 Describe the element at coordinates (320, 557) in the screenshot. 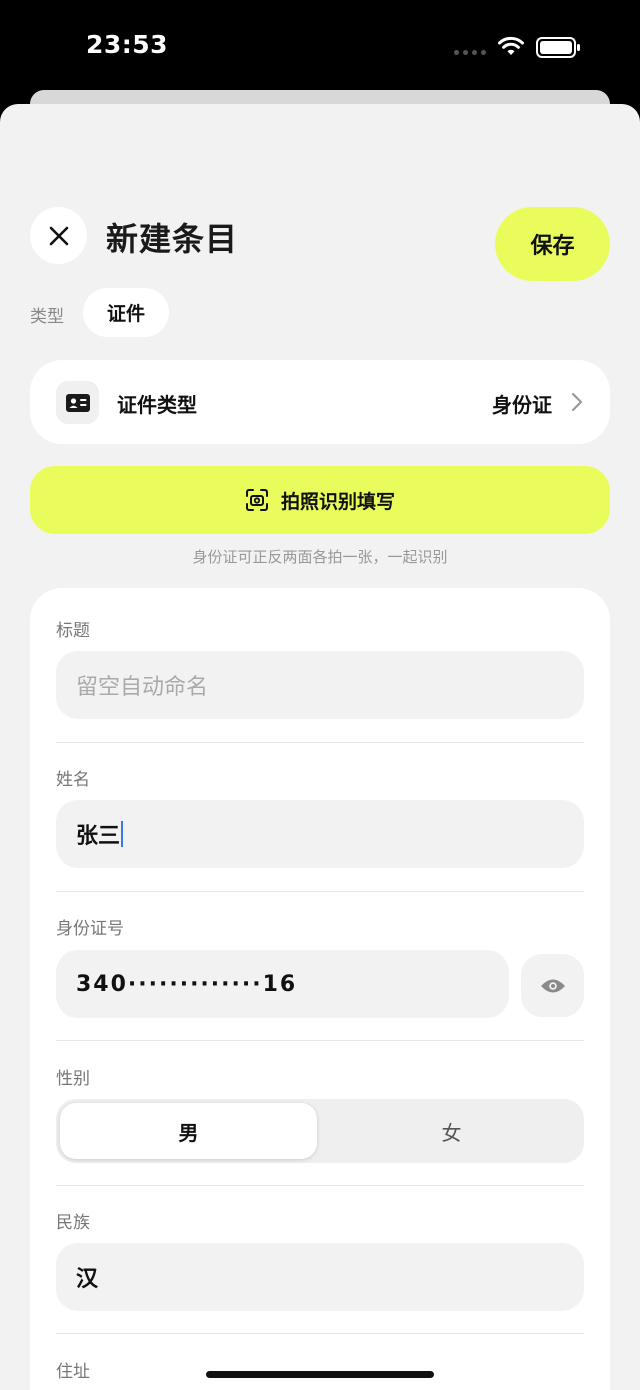

I see `scan-hint: 身份证可正反两面各拍一张，一起识别` at that location.